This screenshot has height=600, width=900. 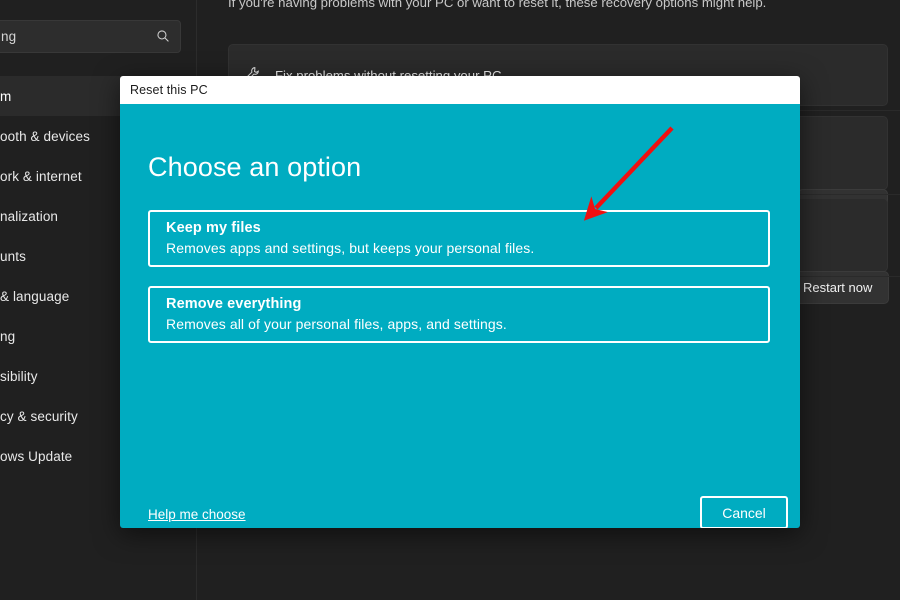 I want to click on sidebar-item-label: m, so click(x=6, y=96).